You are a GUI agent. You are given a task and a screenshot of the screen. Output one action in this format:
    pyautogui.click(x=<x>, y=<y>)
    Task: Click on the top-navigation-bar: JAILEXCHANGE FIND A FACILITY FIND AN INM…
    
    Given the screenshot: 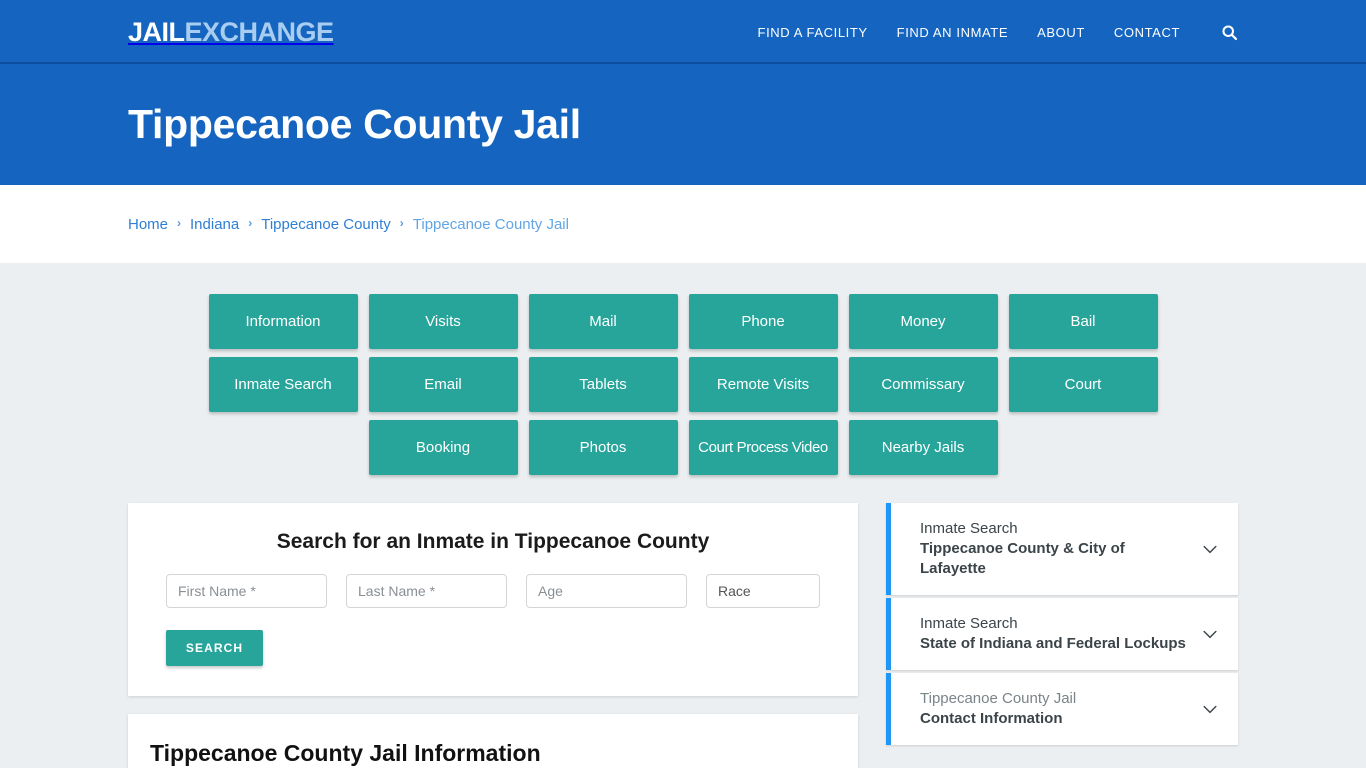 What is the action you would take?
    pyautogui.click(x=683, y=32)
    